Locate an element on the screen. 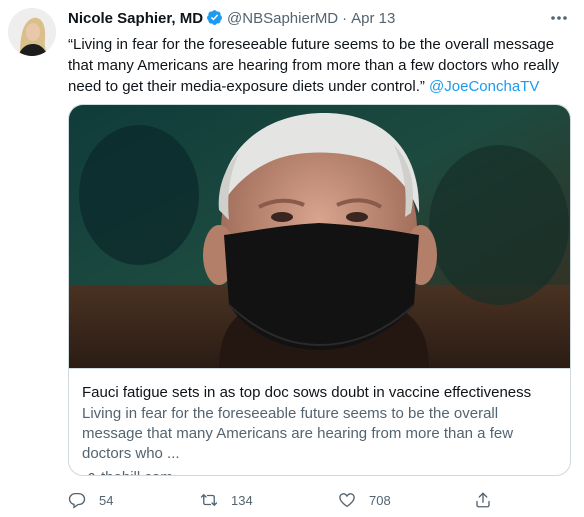 This screenshot has height=517, width=584. avatar is located at coordinates (32, 32).